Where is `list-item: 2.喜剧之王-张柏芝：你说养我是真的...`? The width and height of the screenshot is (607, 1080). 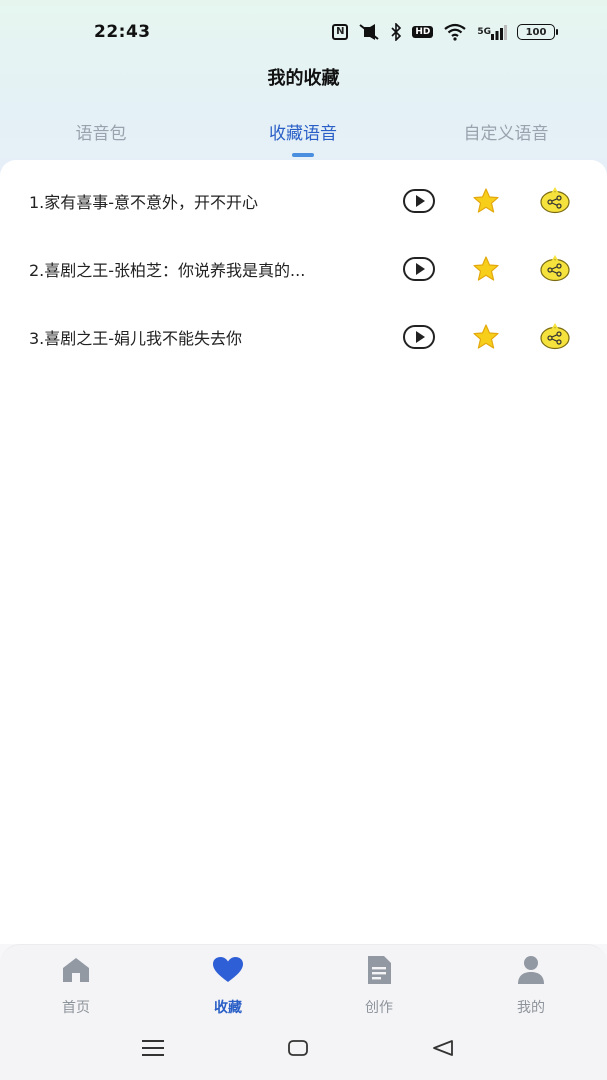
list-item: 2.喜剧之王-张柏芝：你说养我是真的... is located at coordinates (303, 269).